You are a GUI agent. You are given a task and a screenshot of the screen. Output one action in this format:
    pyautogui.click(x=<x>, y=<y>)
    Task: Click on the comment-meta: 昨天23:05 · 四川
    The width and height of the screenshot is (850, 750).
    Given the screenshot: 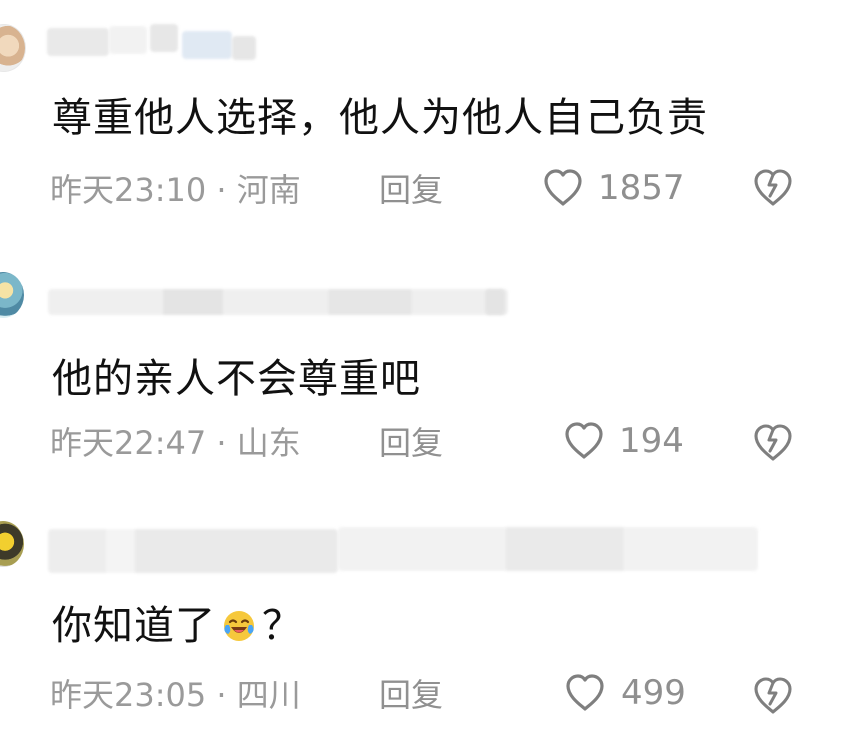 What is the action you would take?
    pyautogui.click(x=175, y=695)
    